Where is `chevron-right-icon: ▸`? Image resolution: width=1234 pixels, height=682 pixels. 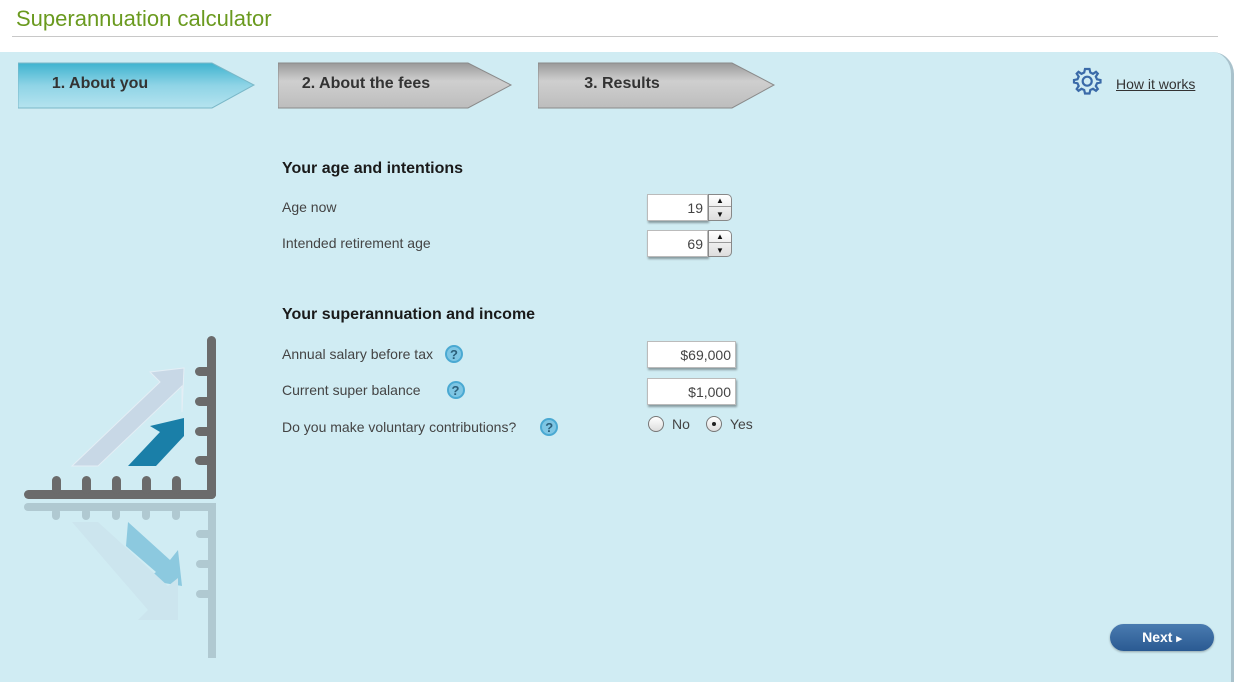
chevron-right-icon: ▸ is located at coordinates (1179, 639).